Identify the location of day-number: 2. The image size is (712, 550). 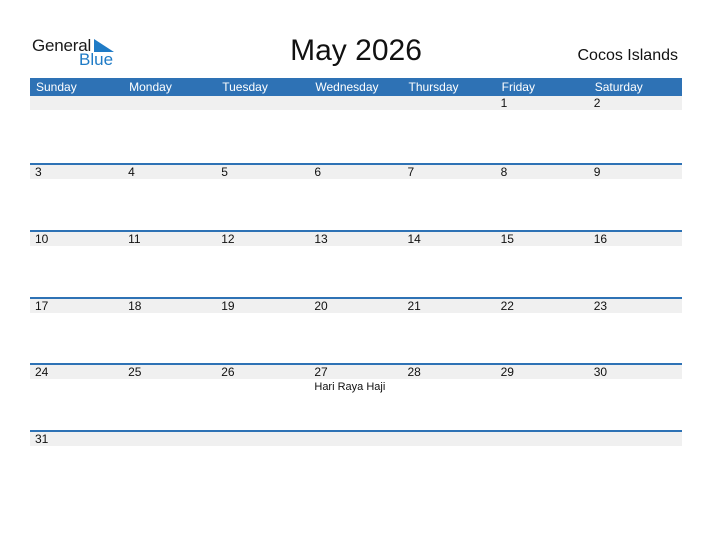
(597, 103).